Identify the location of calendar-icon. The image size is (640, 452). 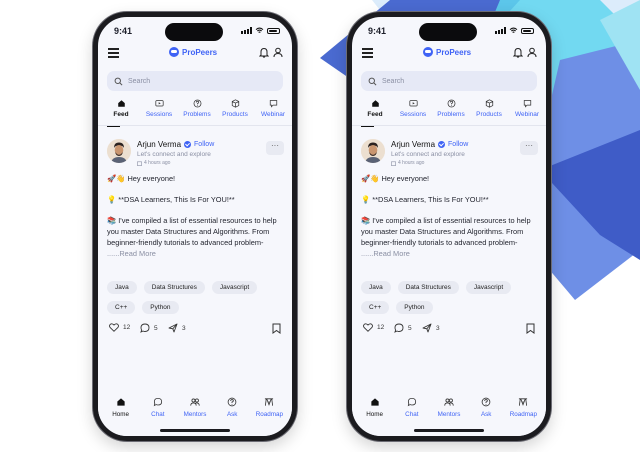
(139, 163).